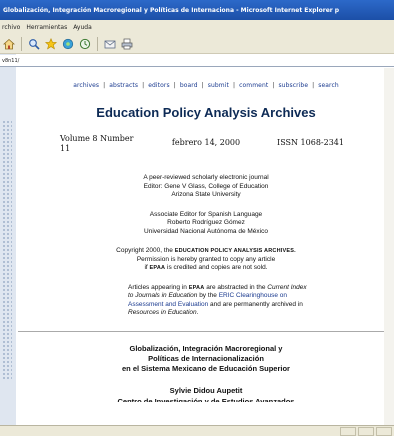 This screenshot has height=436, width=394. Describe the element at coordinates (216, 267) in the screenshot. I see `credit-post: is credited and copies are not sold.` at that location.